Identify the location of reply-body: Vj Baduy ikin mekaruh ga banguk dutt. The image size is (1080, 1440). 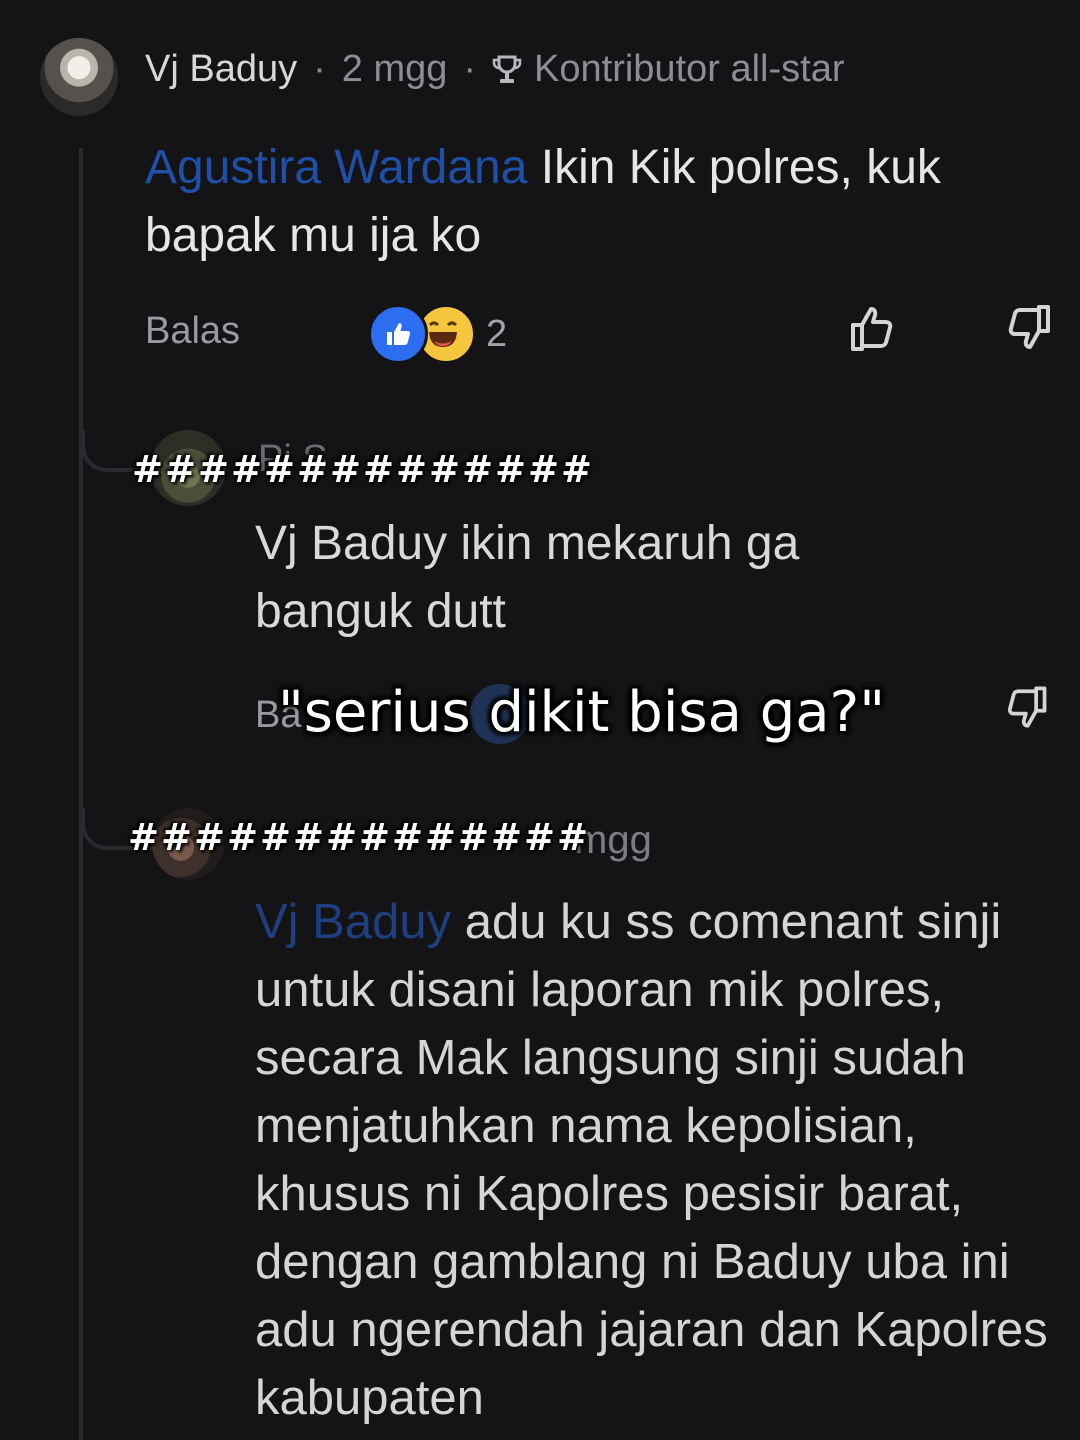
(645, 578).